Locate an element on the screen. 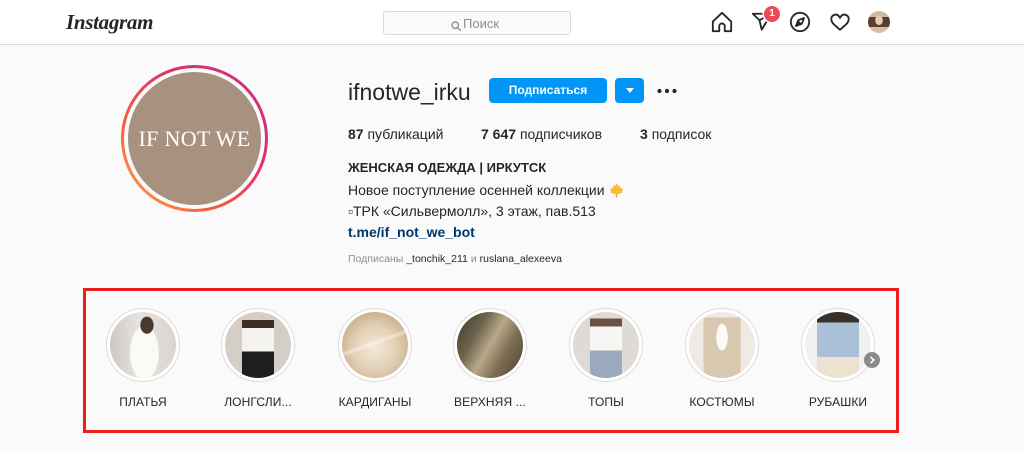 This screenshot has height=452, width=1024. direct-unread-badge: 1 is located at coordinates (772, 14).